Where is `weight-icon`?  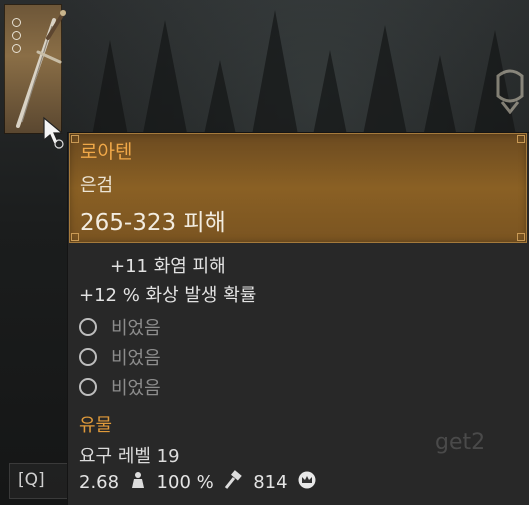 weight-icon is located at coordinates (138, 482).